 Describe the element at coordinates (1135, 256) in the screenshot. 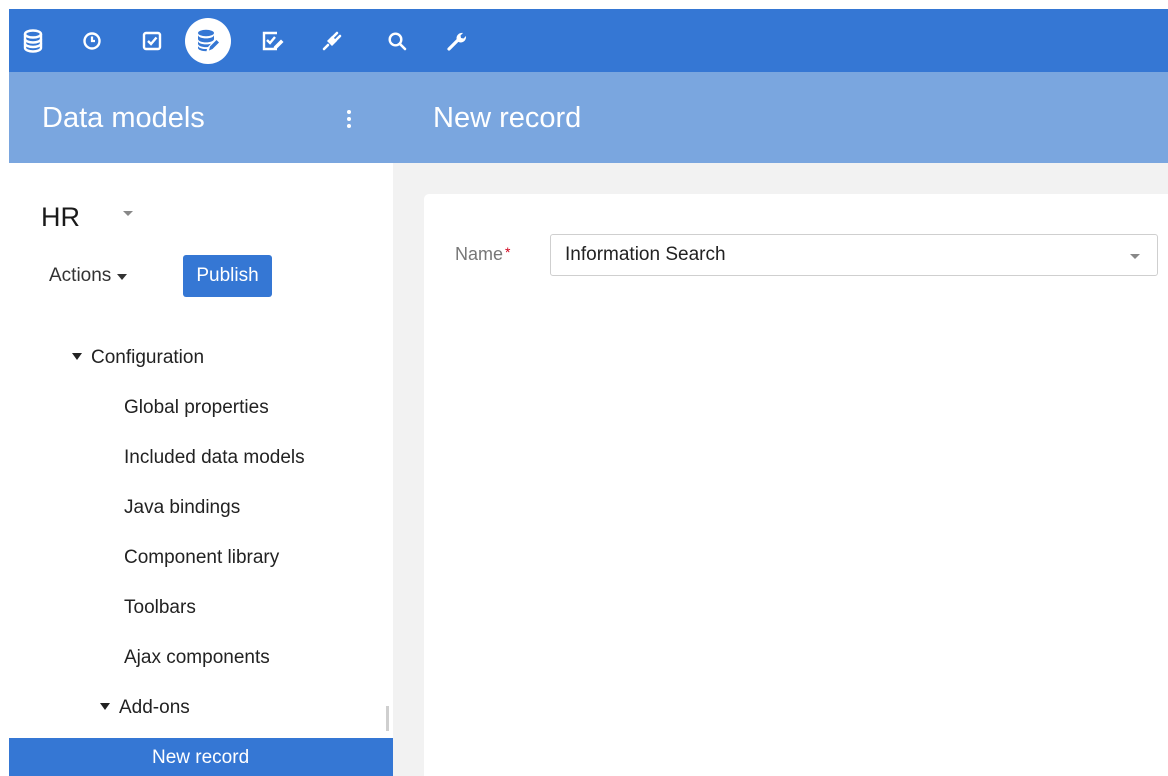

I see `chevron-down-icon` at that location.